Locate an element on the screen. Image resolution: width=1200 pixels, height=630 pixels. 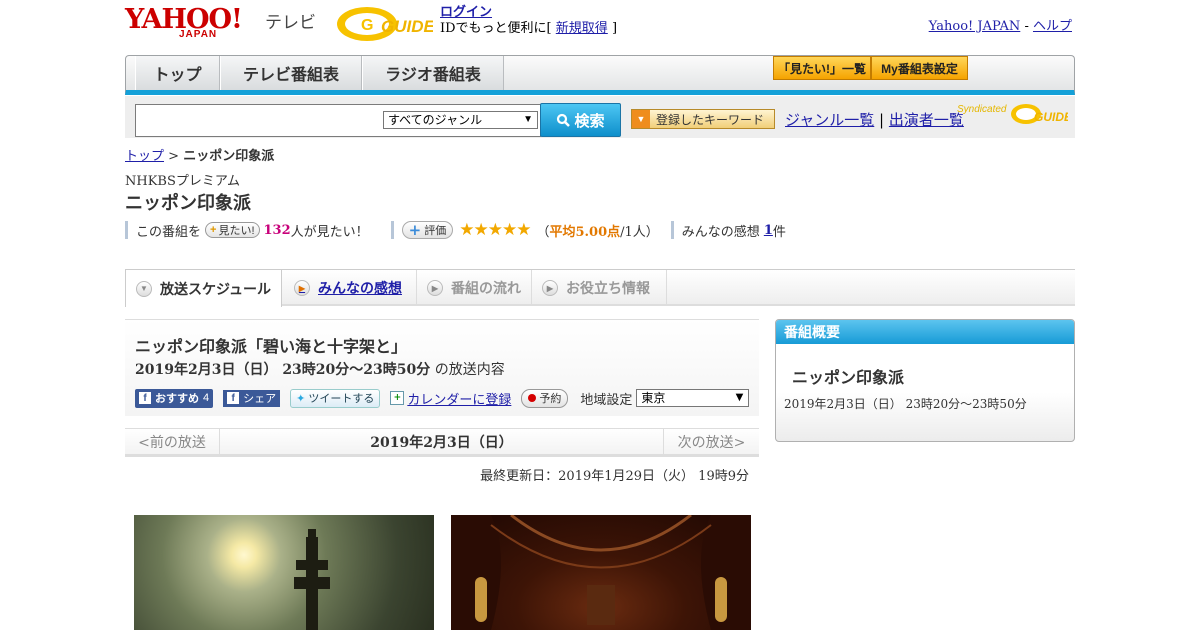
mitai-list-button: 「見たい!」一覧 is located at coordinates (822, 68).